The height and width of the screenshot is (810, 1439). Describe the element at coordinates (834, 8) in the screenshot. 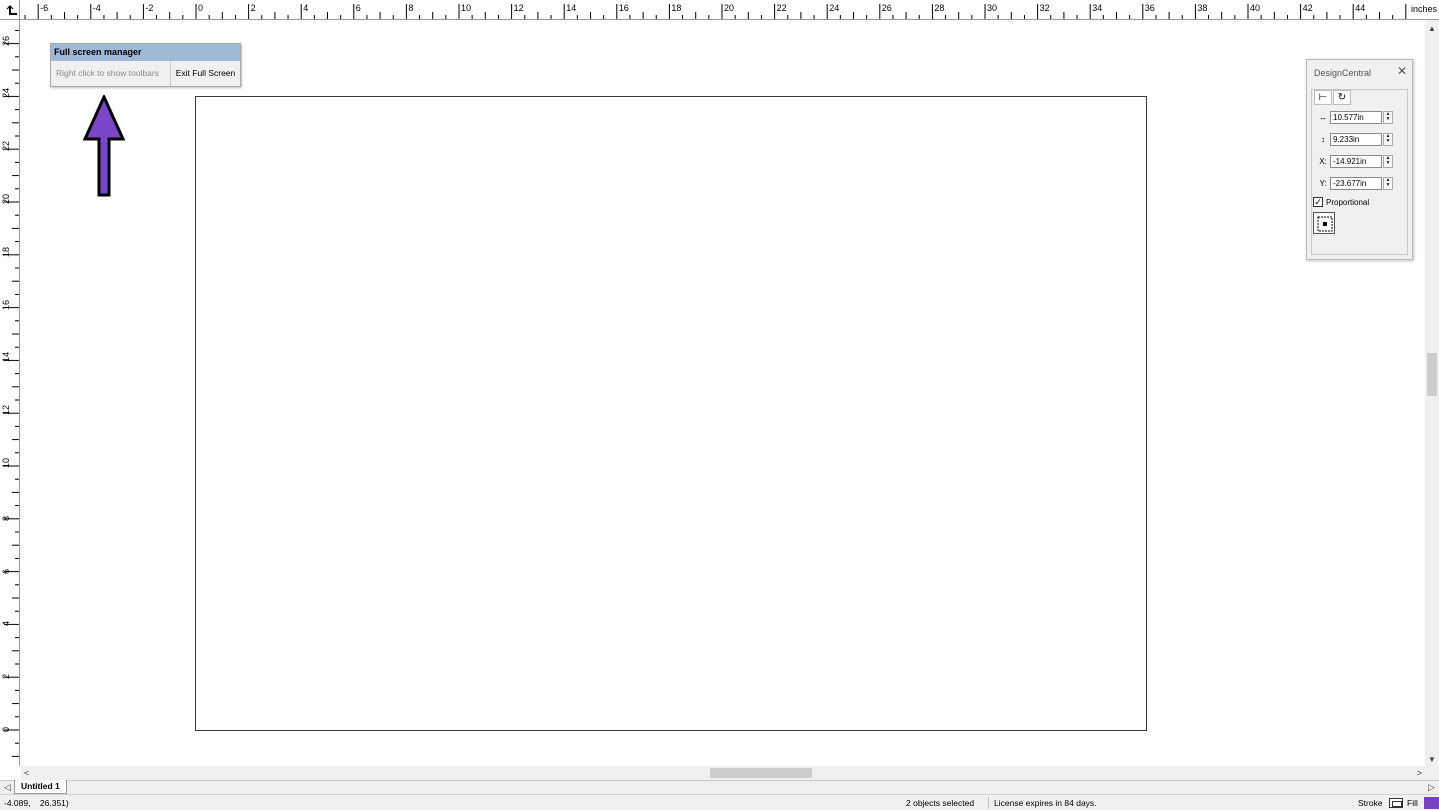

I see `ruler-tick-label: 24` at that location.